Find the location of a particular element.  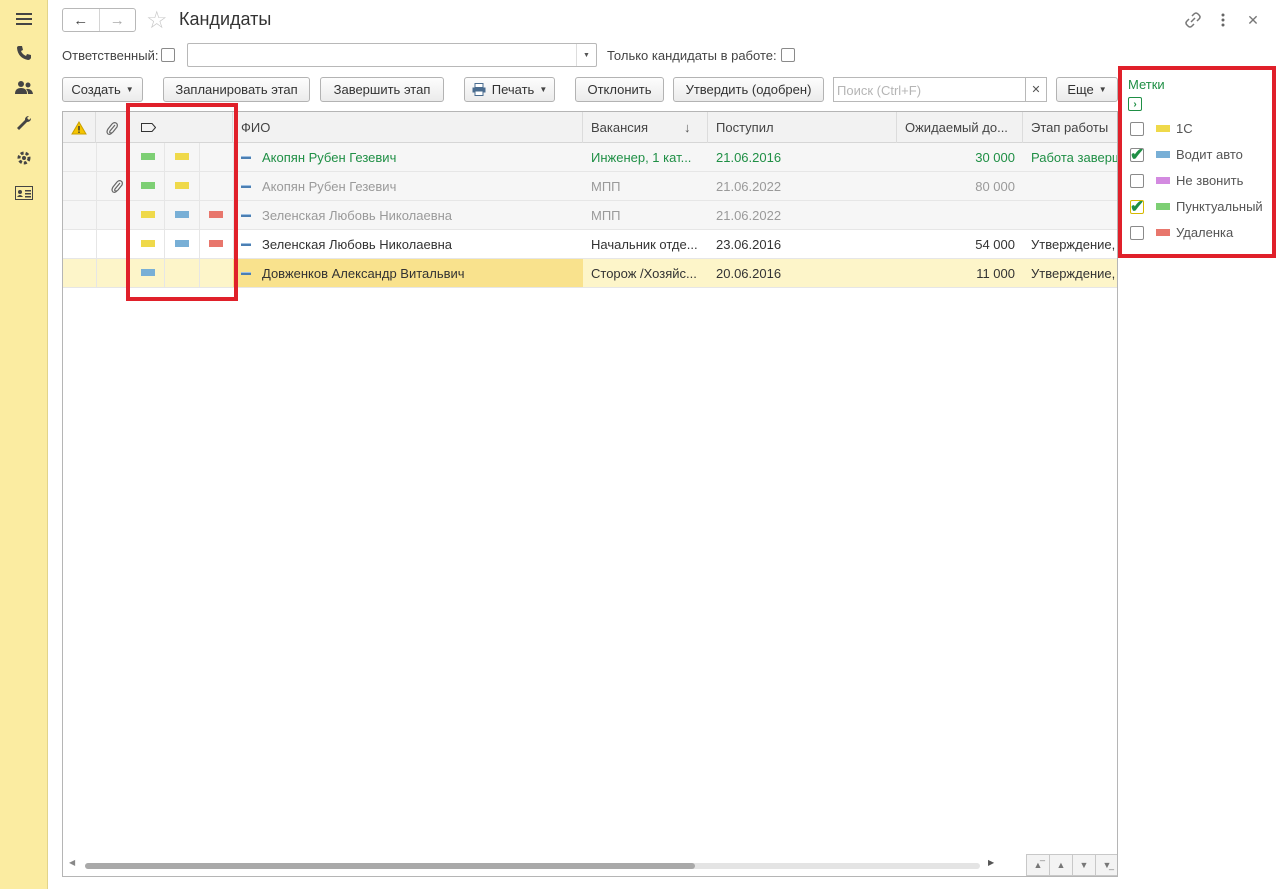

table-row: Акопян Рубен Гезевич МПП 21.06.2022 80 000 is located at coordinates (590, 186).